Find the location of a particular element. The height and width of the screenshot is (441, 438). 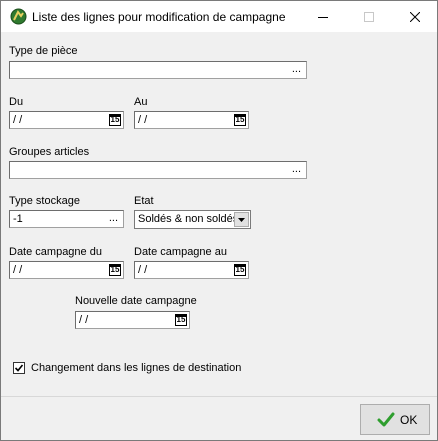

au-date-value: / / is located at coordinates (143, 120).